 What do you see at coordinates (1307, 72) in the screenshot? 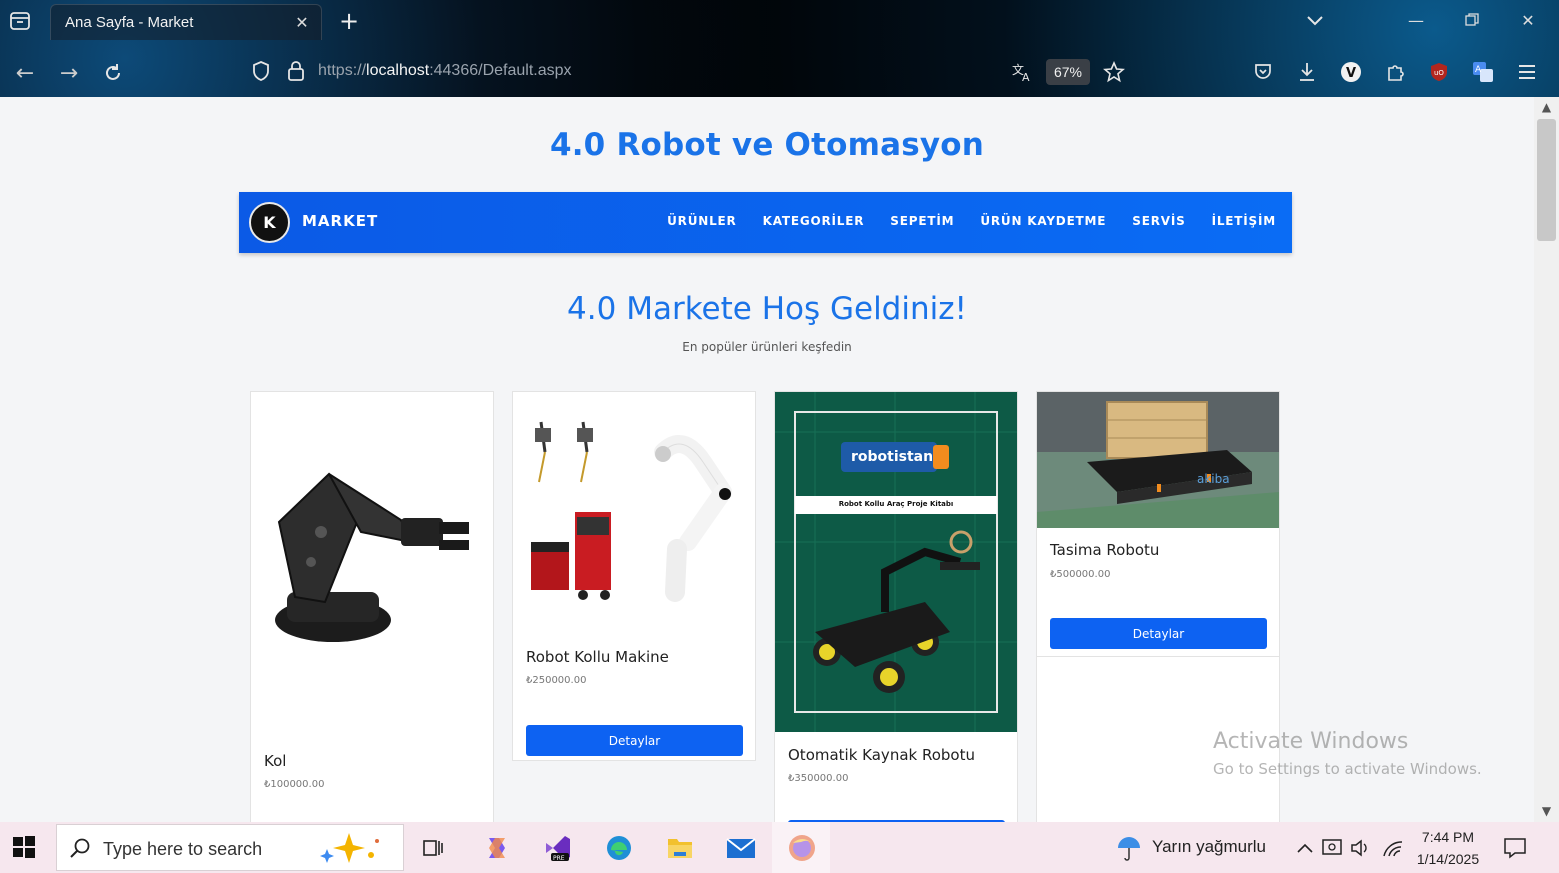
I see `download-icon` at bounding box center [1307, 72].